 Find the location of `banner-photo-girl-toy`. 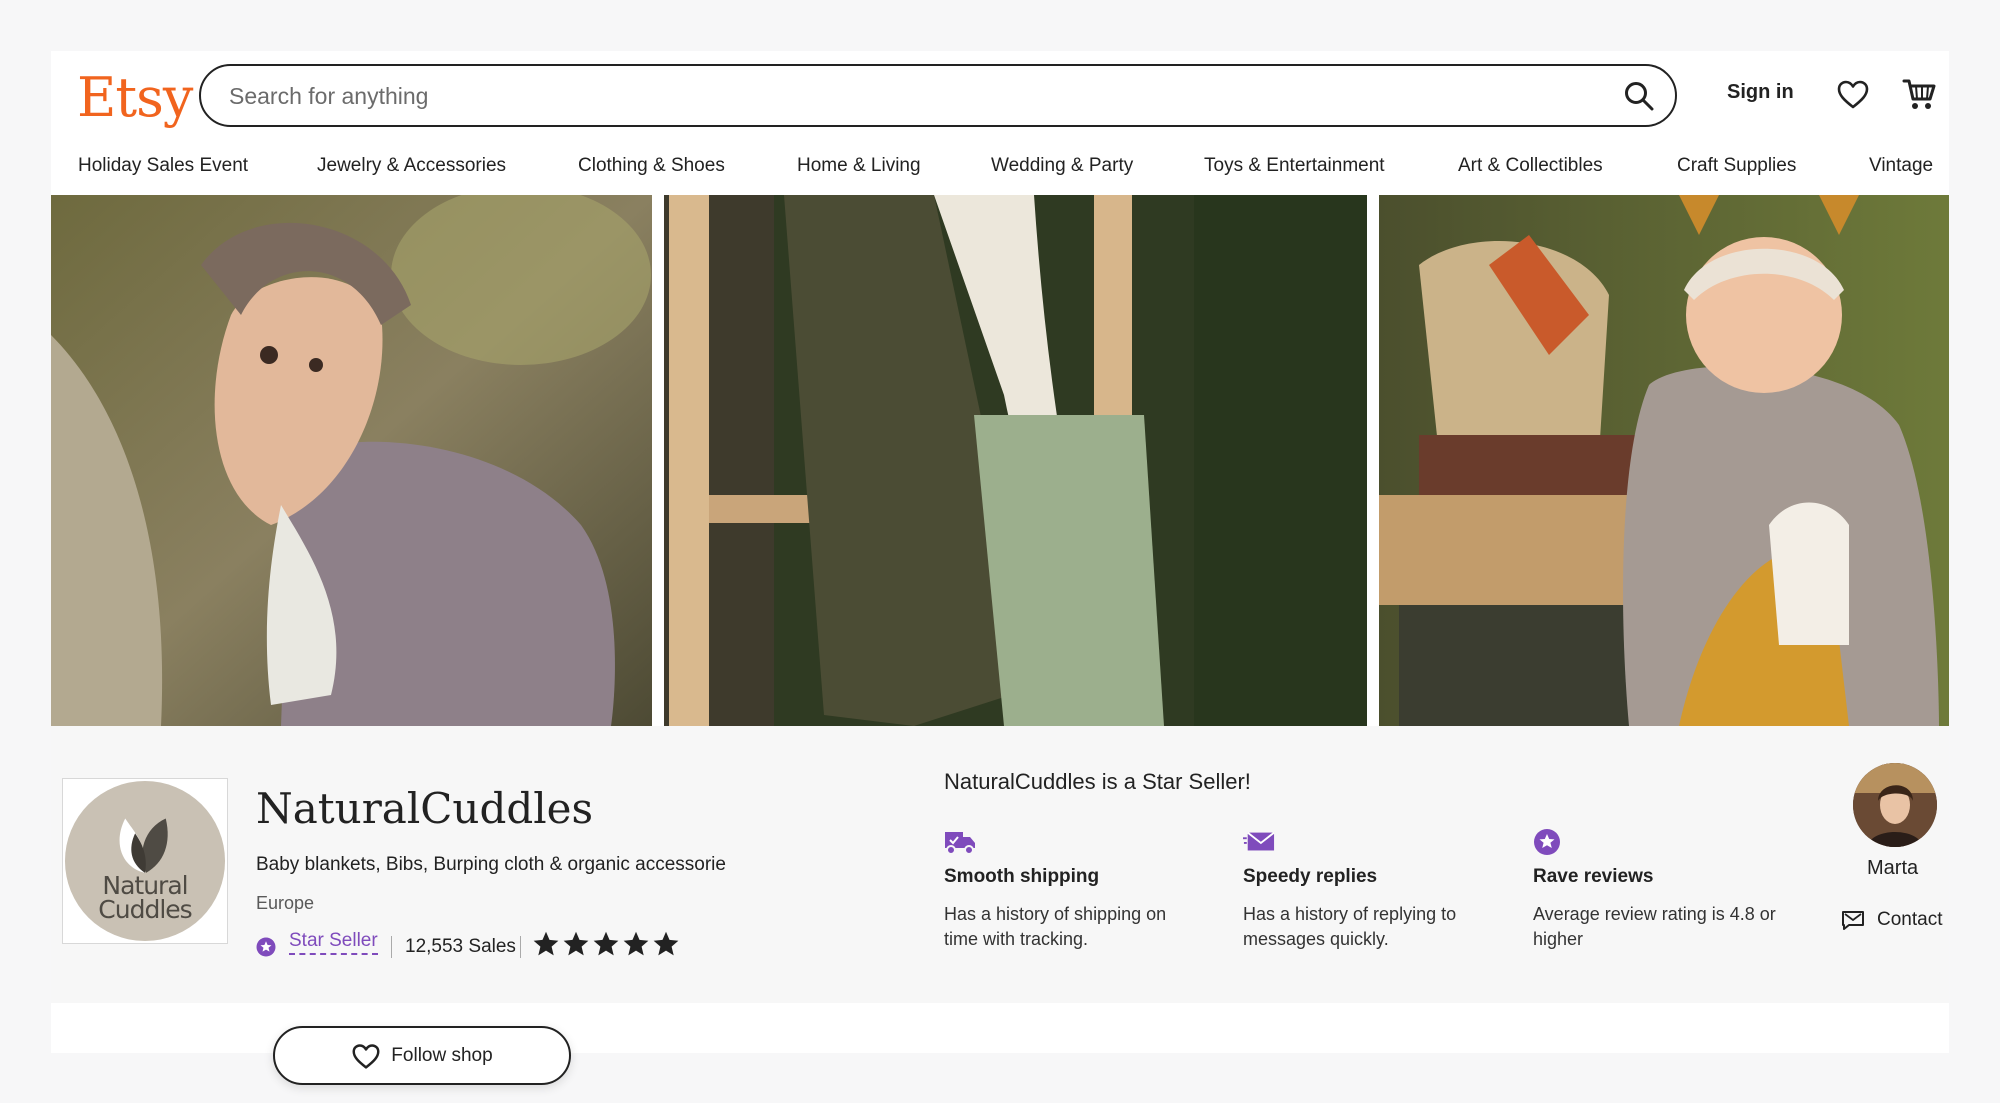

banner-photo-girl-toy is located at coordinates (1664, 460).